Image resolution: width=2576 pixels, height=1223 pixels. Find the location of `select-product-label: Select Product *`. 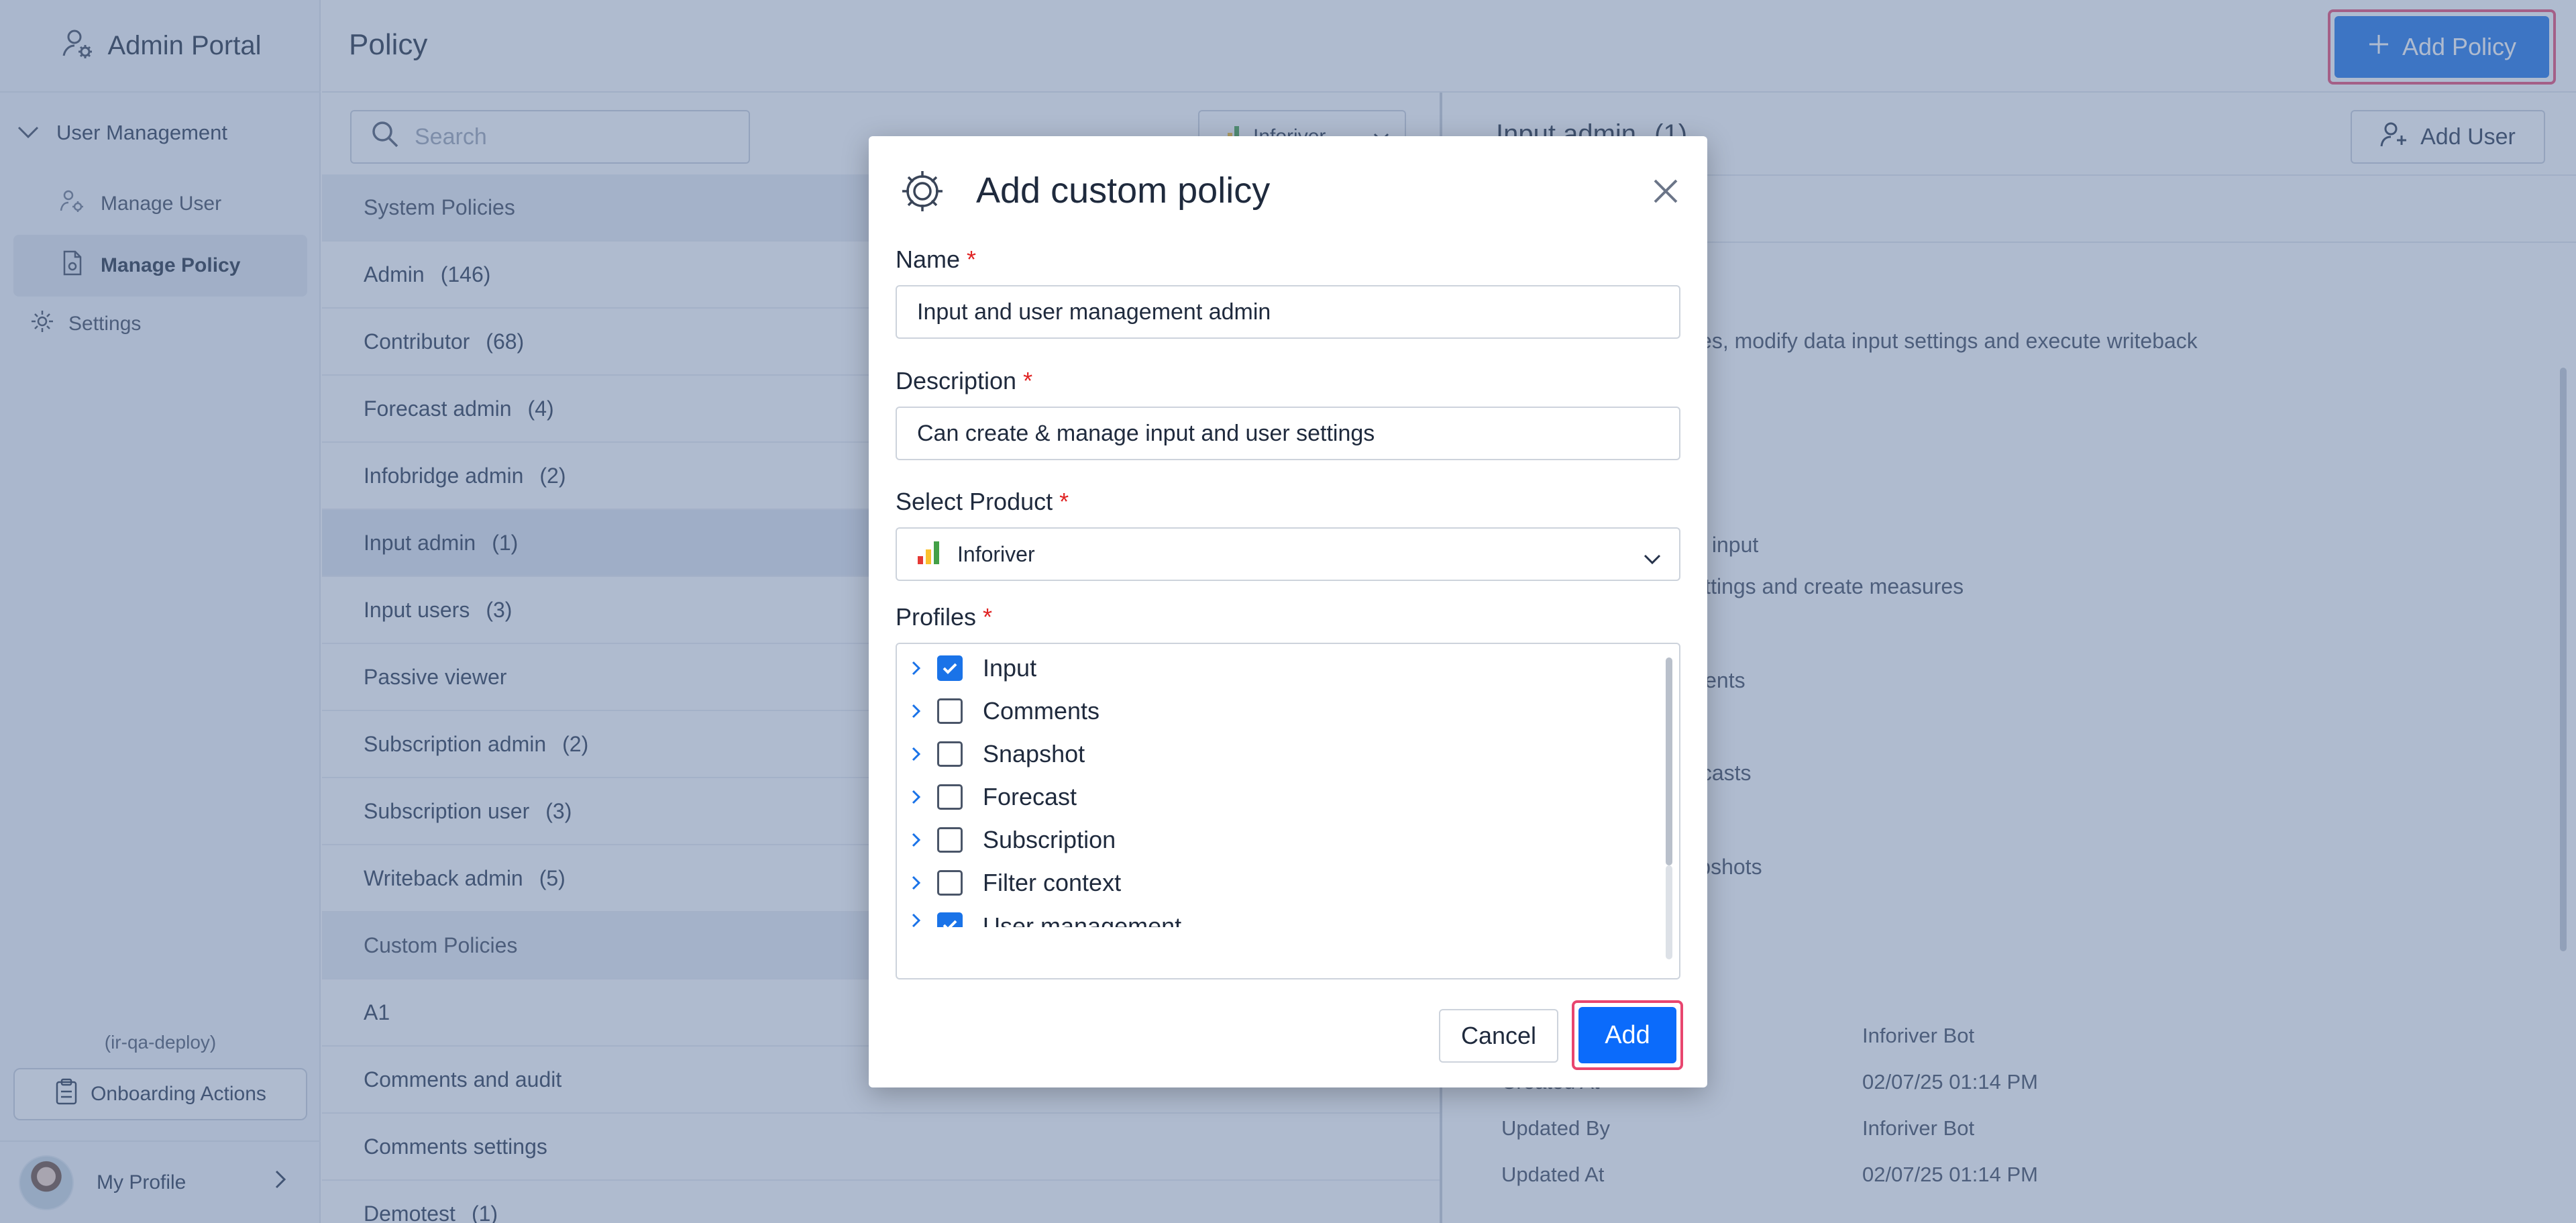

select-product-label: Select Product * is located at coordinates (982, 502).